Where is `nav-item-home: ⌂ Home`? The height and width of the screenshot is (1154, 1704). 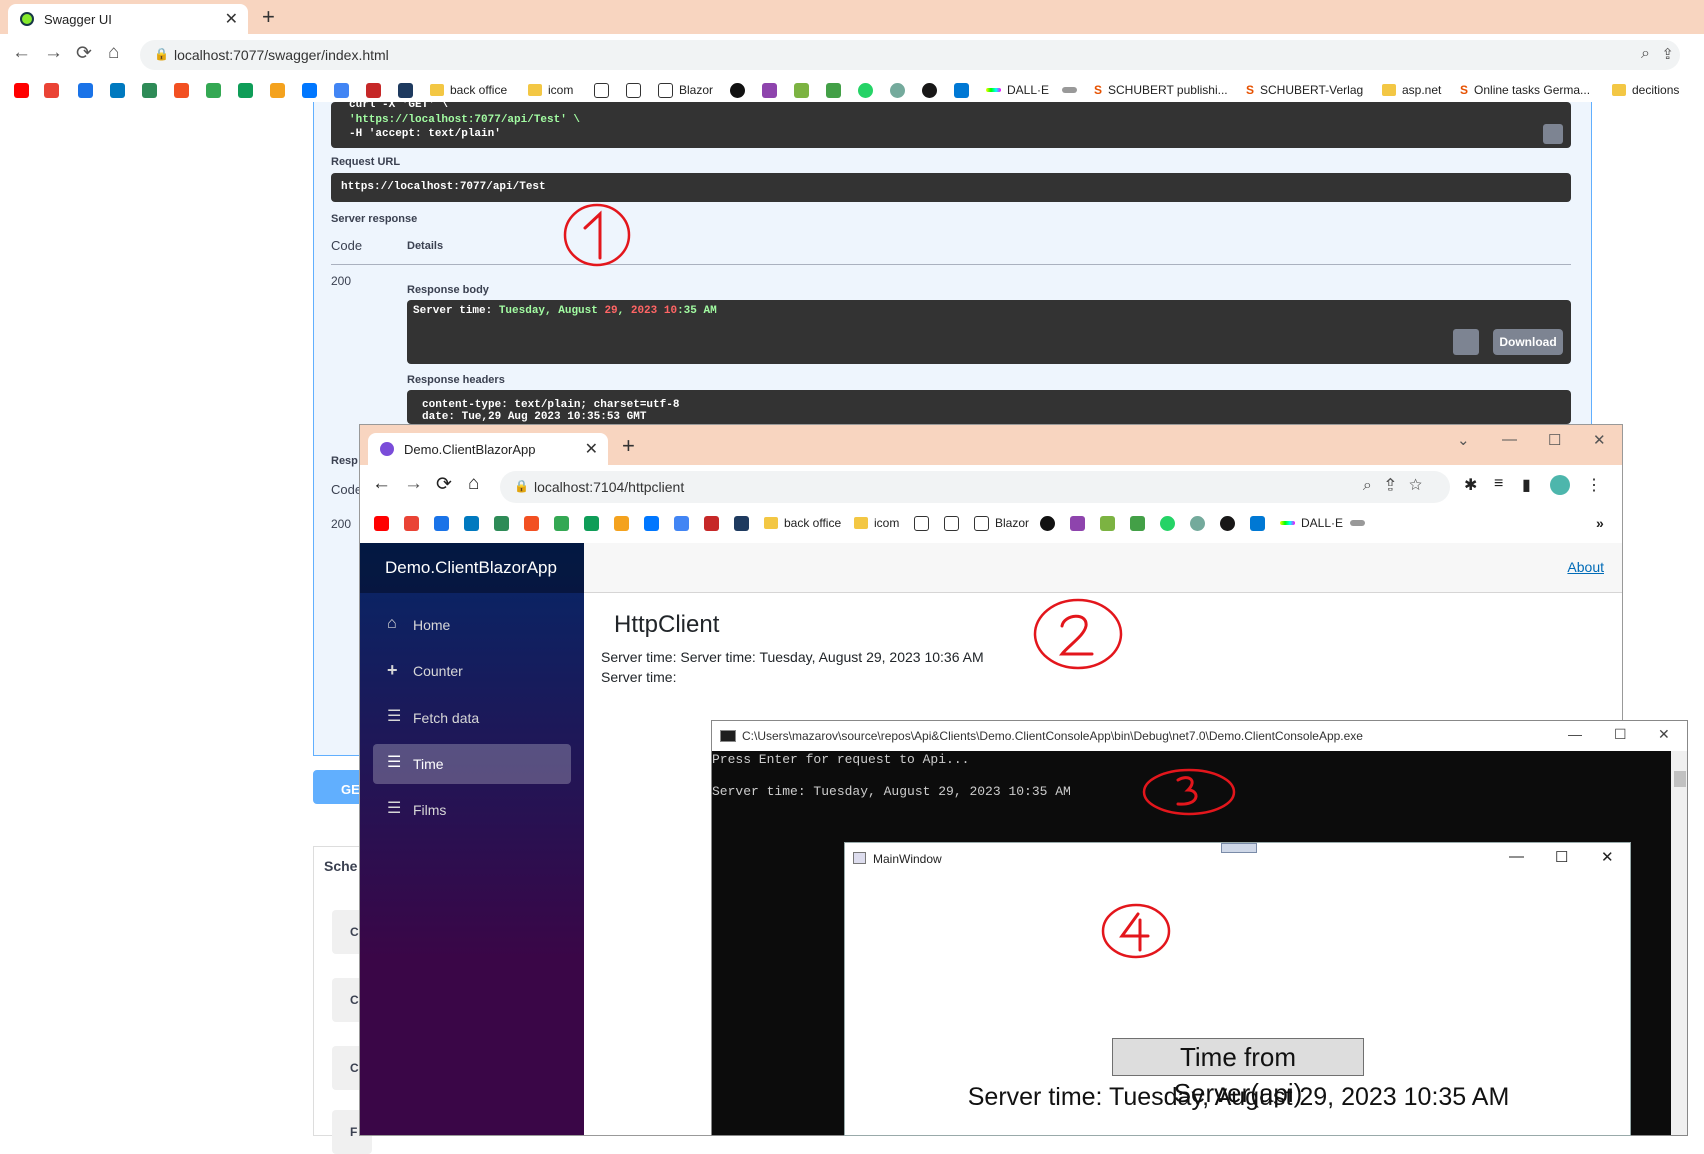
nav-item-home: ⌂ Home is located at coordinates (472, 625).